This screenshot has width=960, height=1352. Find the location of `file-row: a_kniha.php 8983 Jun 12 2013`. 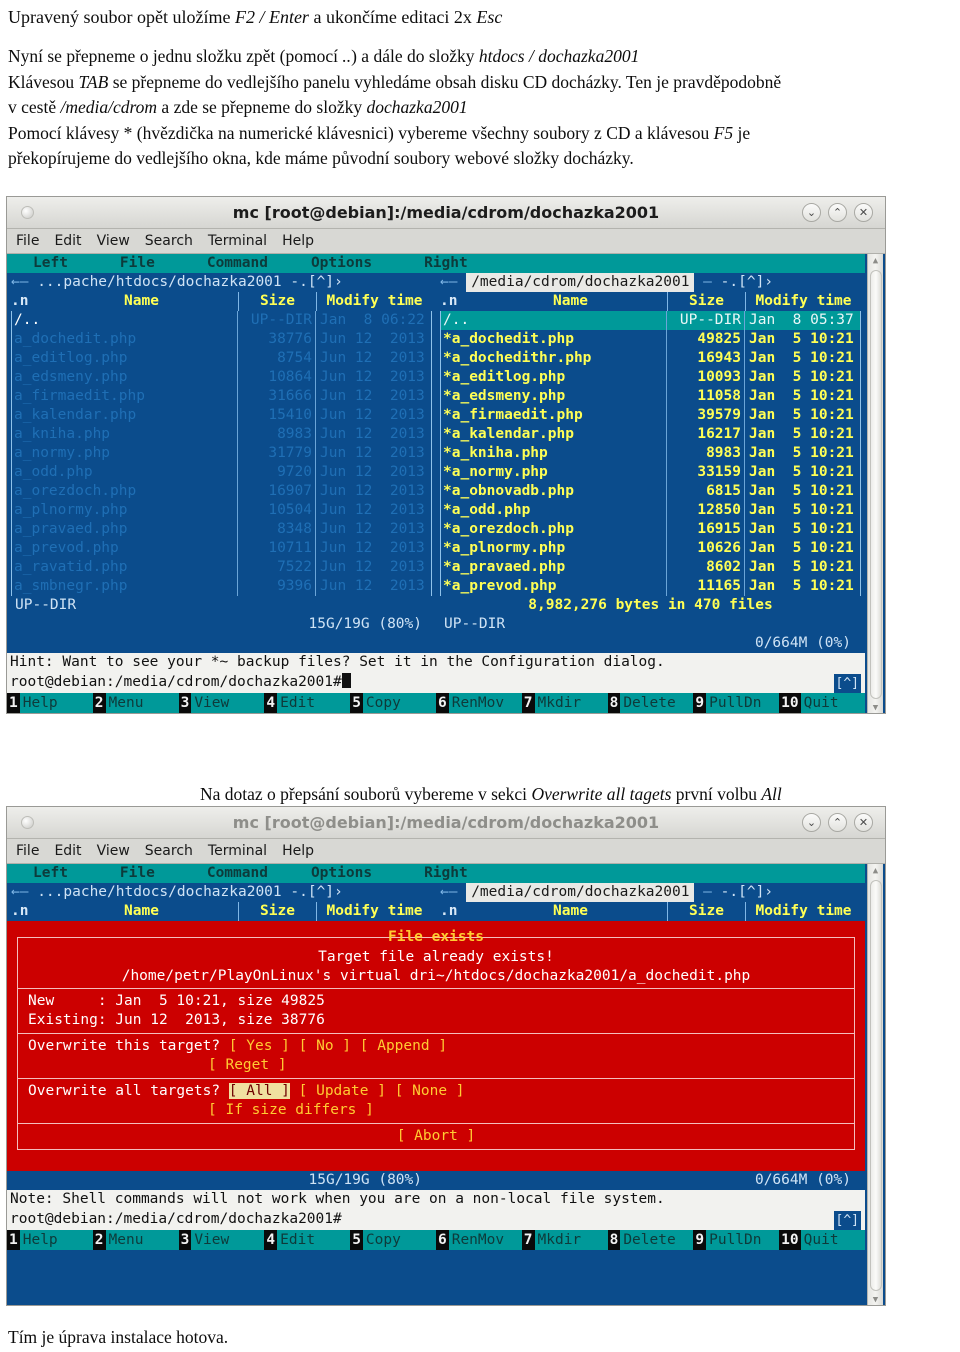

file-row: a_kniha.php 8983 Jun 12 2013 is located at coordinates (221, 434).